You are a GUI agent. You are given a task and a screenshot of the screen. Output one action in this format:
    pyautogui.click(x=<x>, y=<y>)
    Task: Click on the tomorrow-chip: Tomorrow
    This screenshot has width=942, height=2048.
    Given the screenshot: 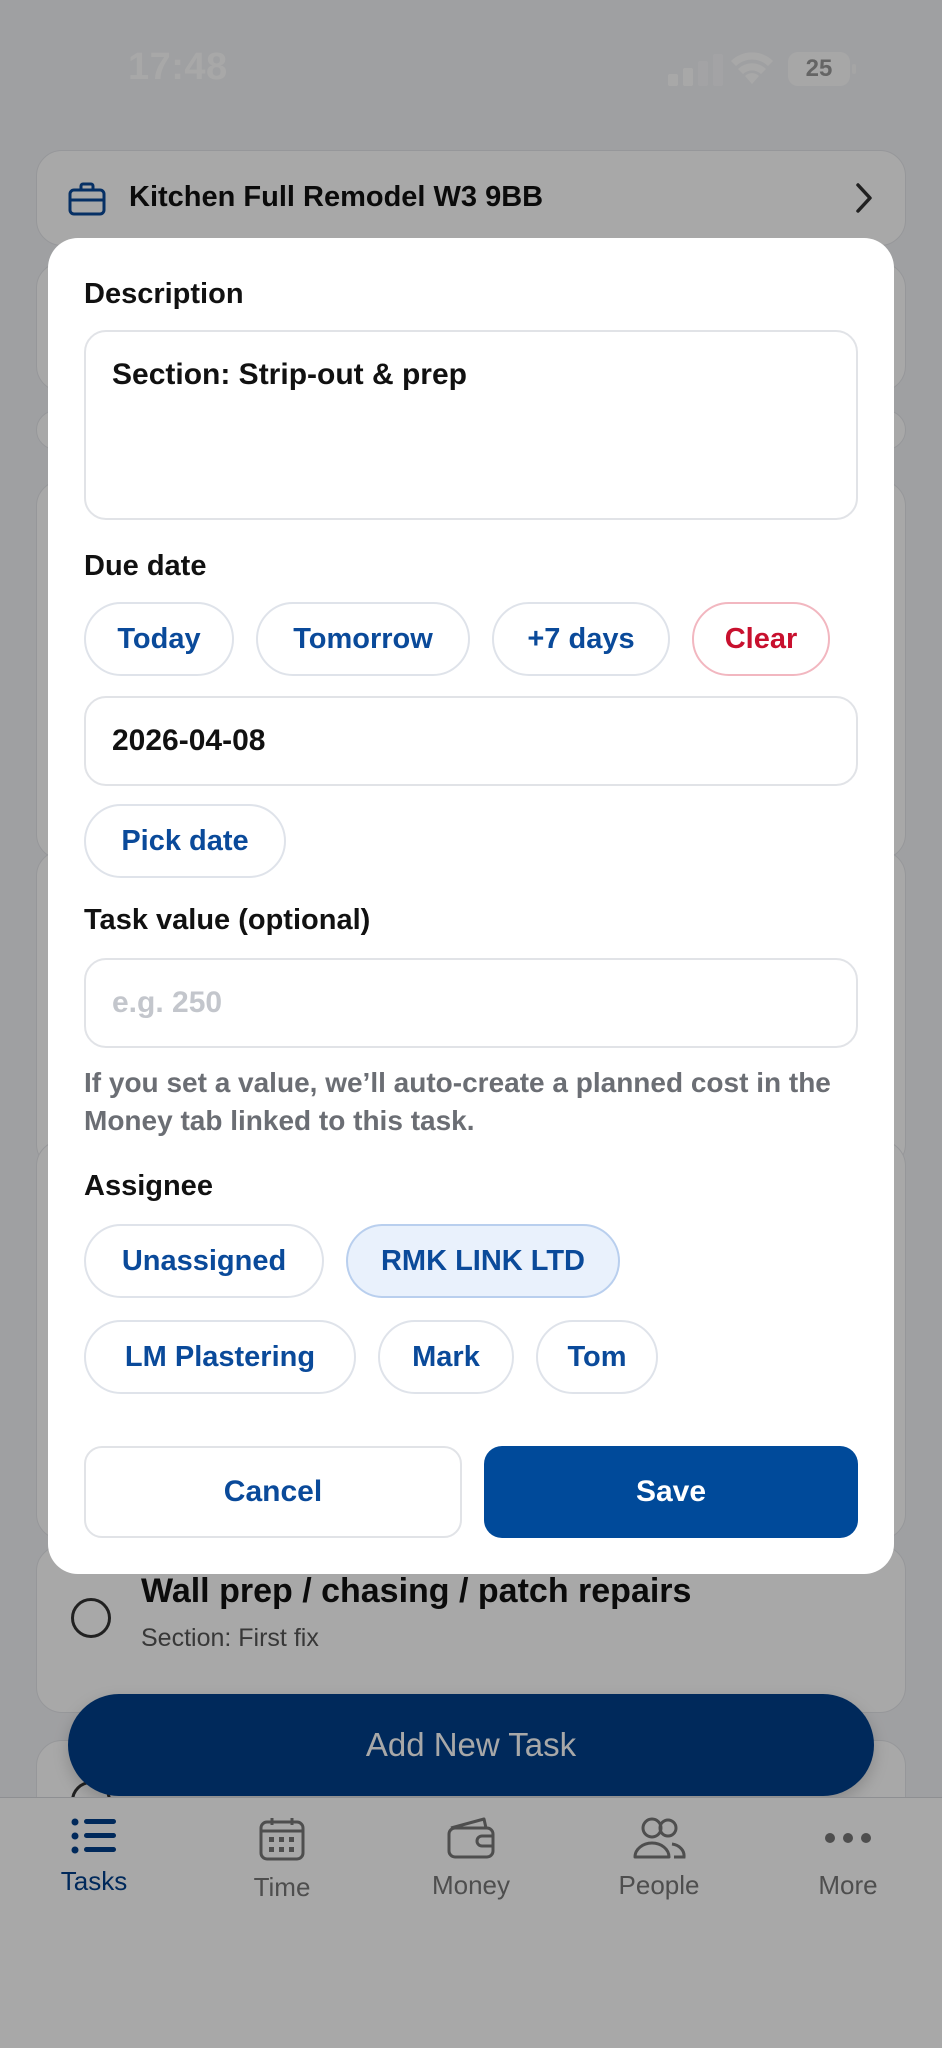 What is the action you would take?
    pyautogui.click(x=363, y=639)
    